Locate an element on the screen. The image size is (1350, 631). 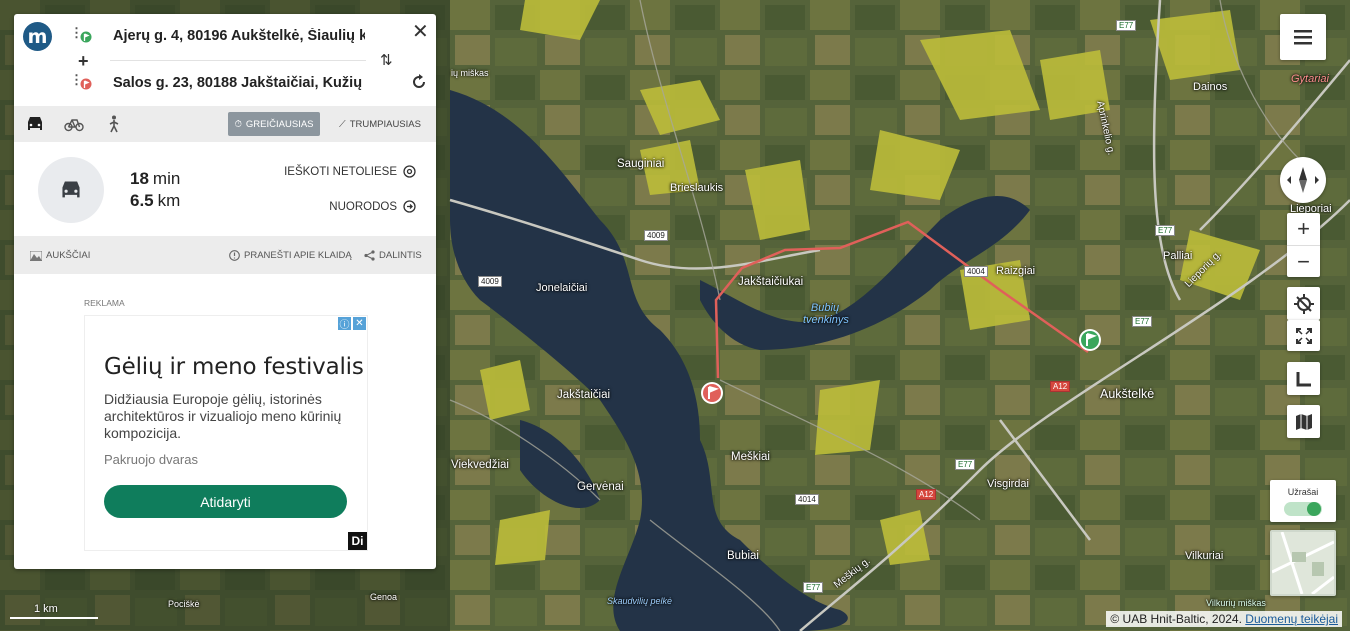
basemap-switch-thumbnail is located at coordinates (1303, 563).